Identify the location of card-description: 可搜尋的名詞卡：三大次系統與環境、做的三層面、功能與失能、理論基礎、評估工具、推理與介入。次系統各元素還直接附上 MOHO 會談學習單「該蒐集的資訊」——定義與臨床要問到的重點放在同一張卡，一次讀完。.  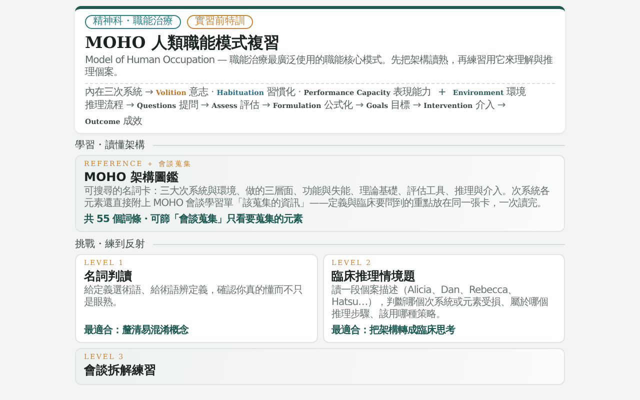
(317, 198).